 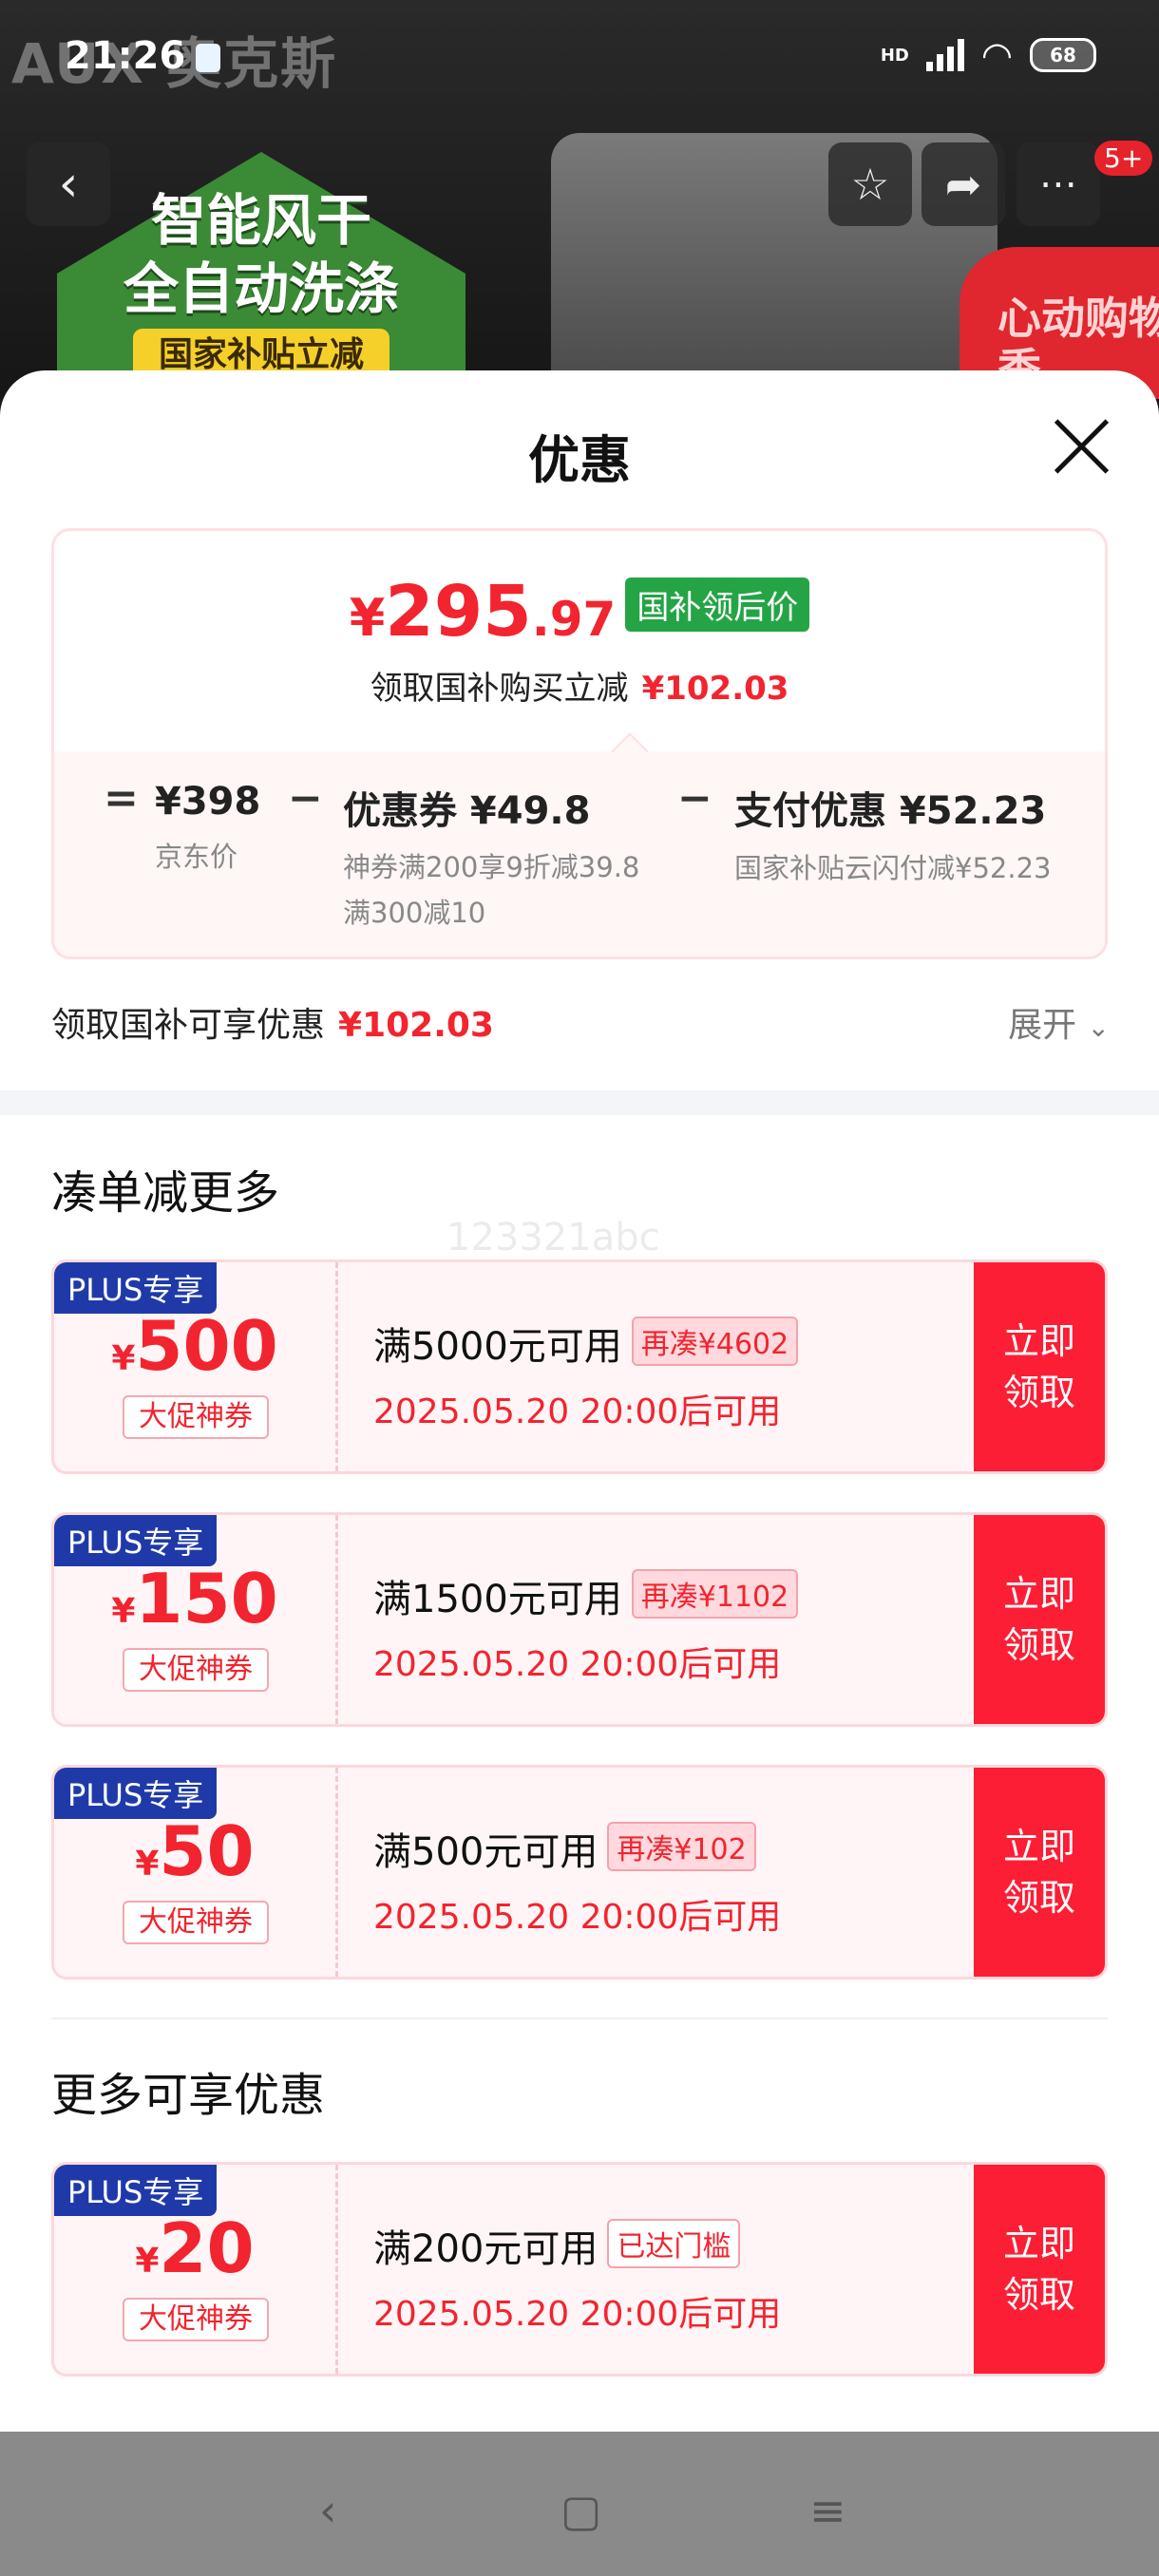 I want to click on coupon-condition: 满500元可用, so click(x=485, y=1852).